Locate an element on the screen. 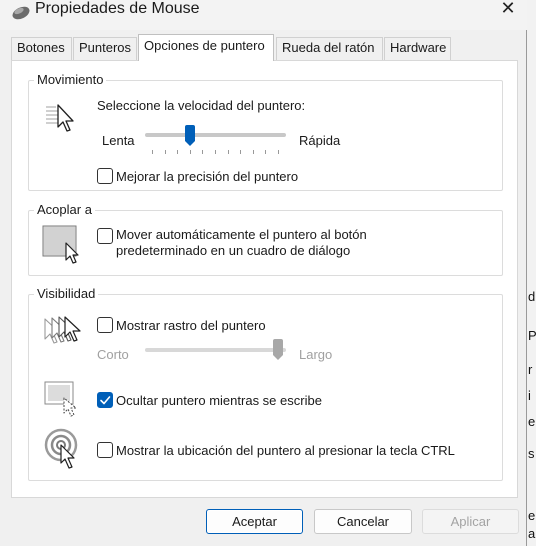 The width and height of the screenshot is (536, 546). tab-hardware: Hardware is located at coordinates (417, 48).